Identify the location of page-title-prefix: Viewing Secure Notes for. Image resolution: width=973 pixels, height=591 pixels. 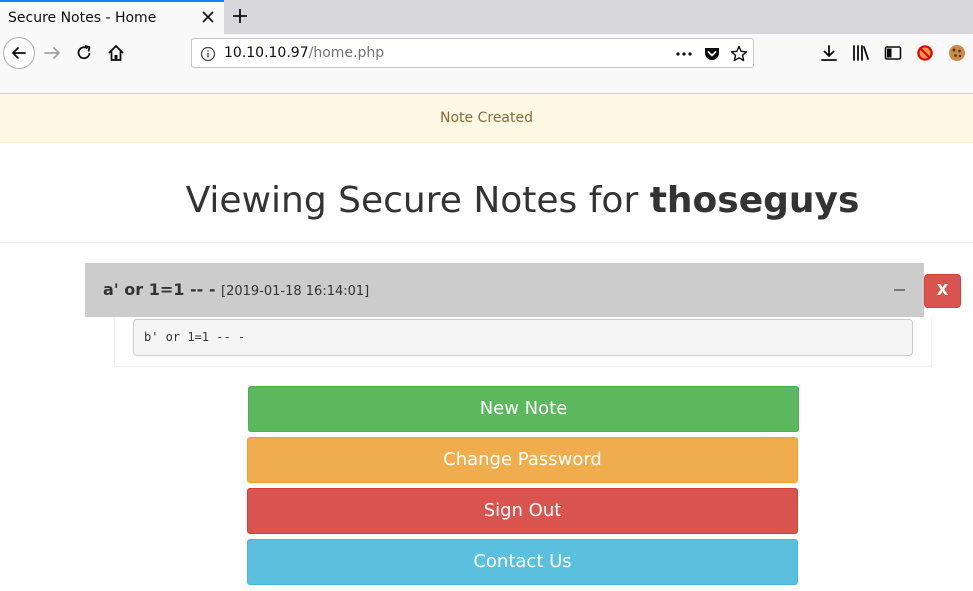
(417, 200).